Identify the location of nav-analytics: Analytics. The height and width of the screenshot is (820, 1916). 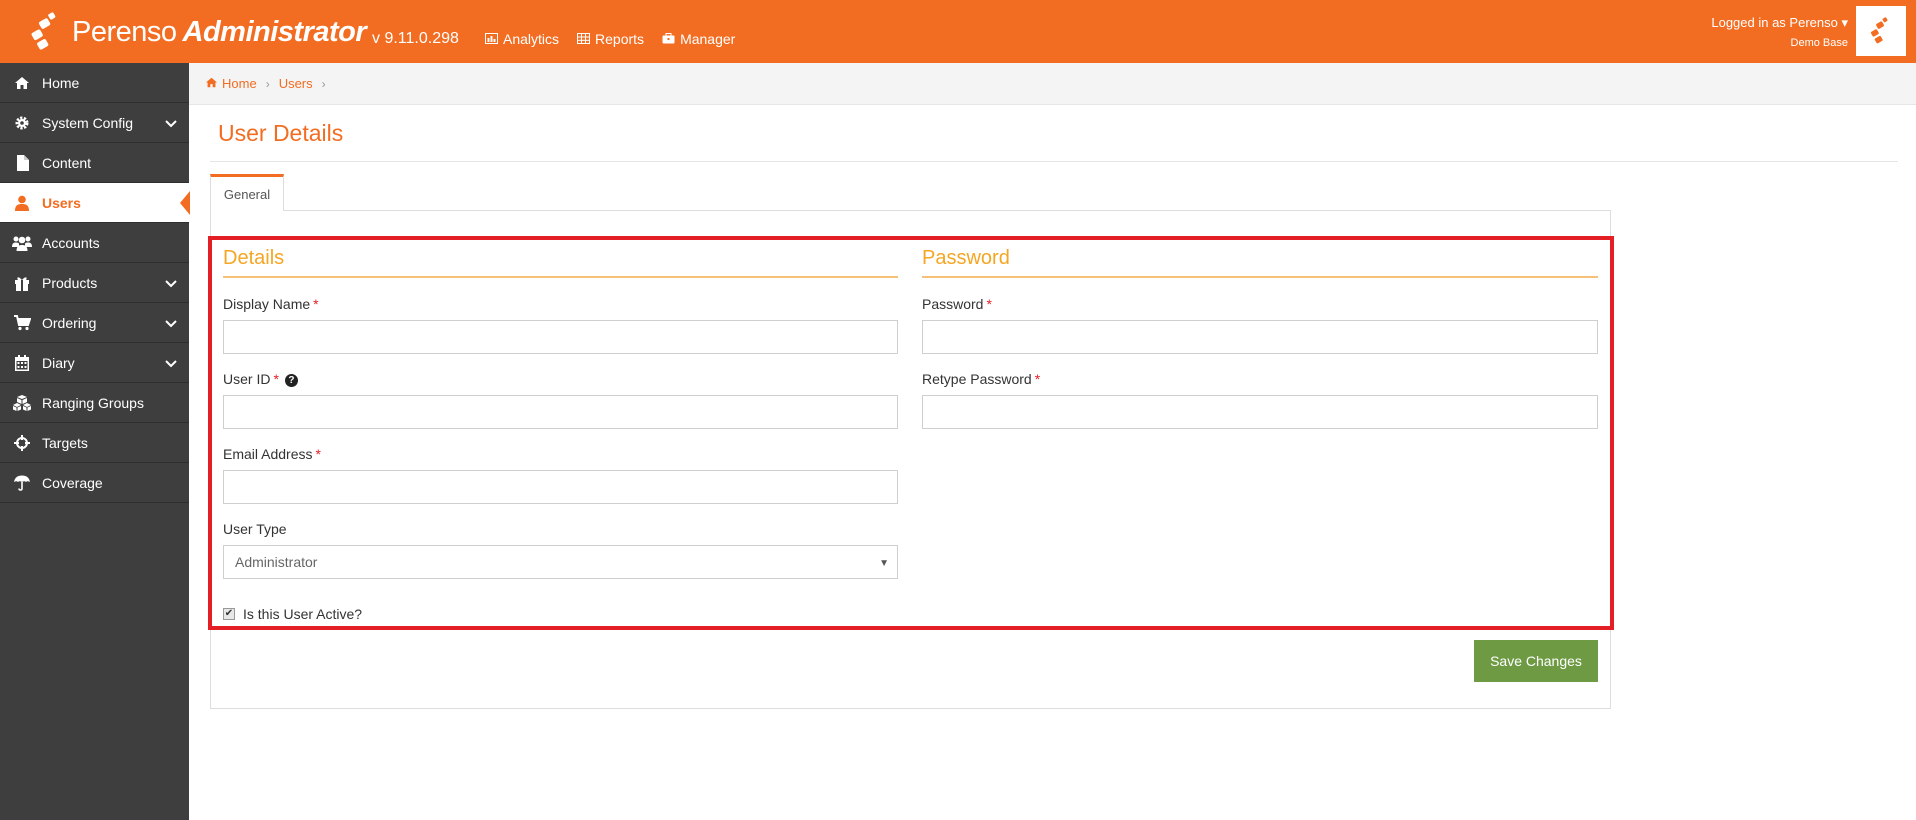
(522, 39).